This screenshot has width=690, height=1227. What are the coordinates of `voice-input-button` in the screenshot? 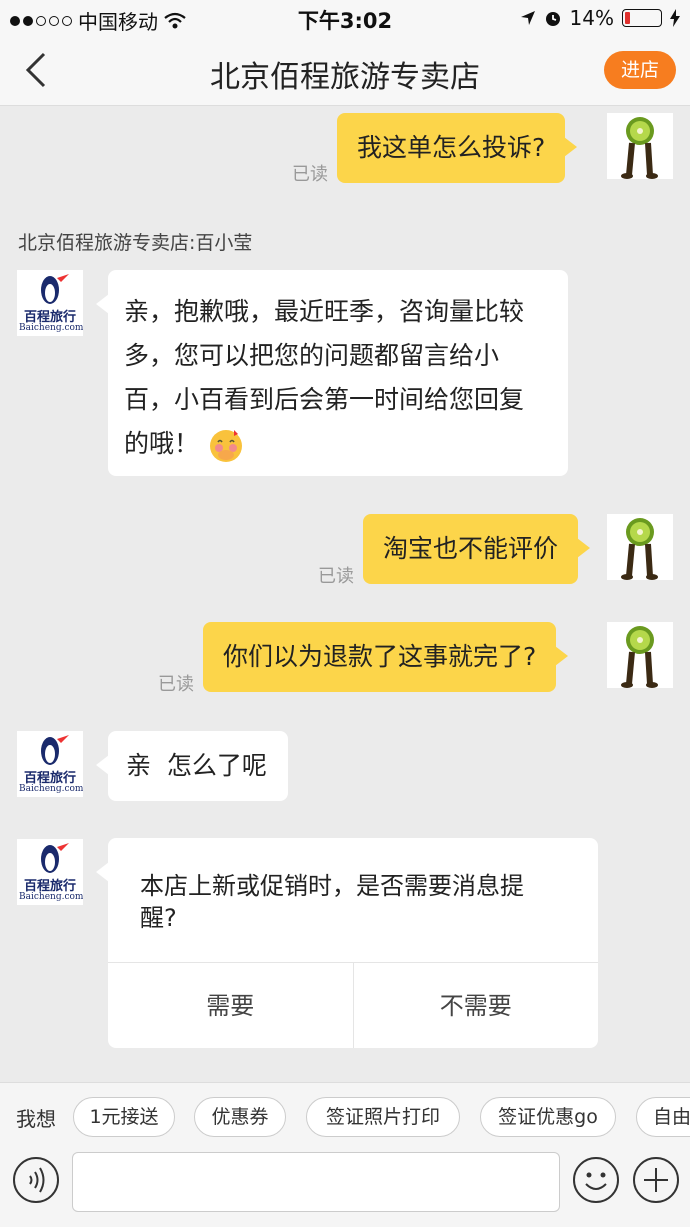 It's located at (36, 1180).